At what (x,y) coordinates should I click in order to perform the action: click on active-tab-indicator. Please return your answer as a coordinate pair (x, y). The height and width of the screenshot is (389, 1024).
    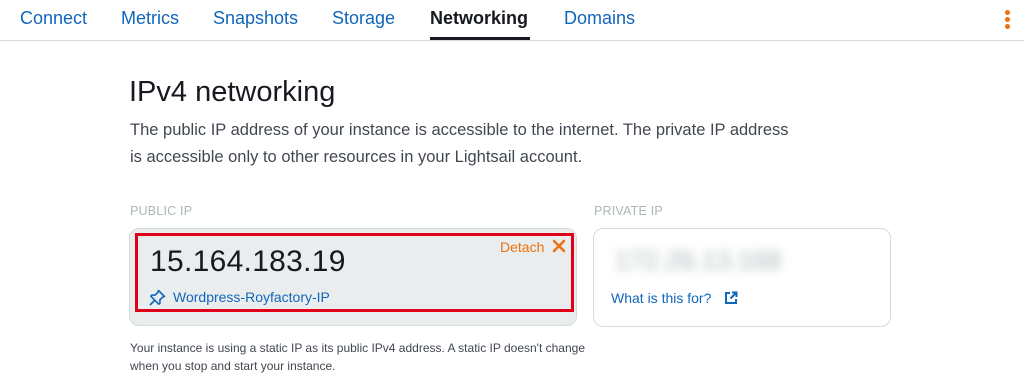
    Looking at the image, I should click on (480, 38).